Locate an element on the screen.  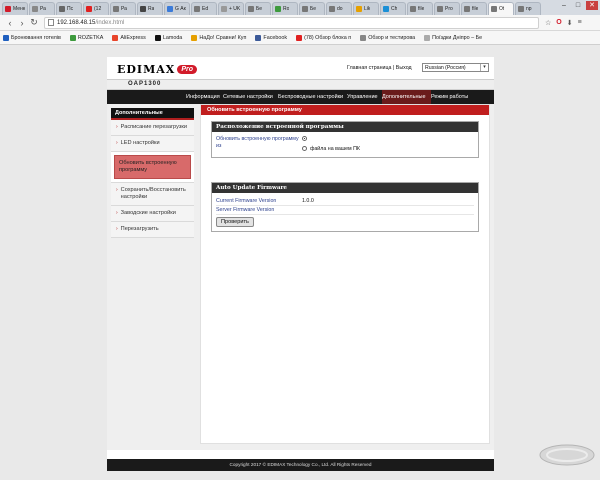
tab-title: Ot is located at coordinates (502, 9).